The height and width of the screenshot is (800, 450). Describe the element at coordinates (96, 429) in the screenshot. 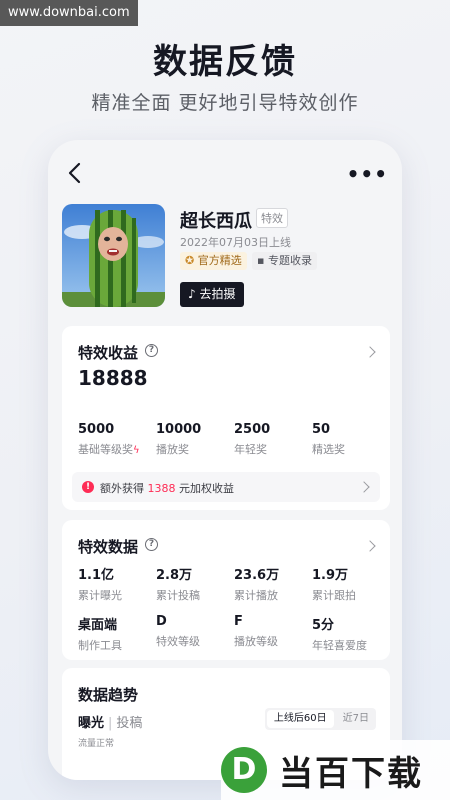

I see `stat-value: 5000` at that location.